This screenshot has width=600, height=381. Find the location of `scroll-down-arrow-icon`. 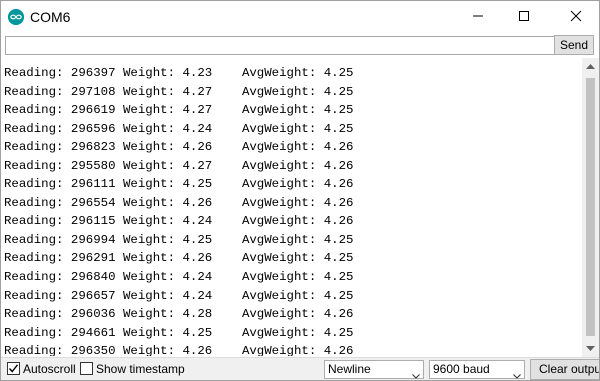

scroll-down-arrow-icon is located at coordinates (590, 348).